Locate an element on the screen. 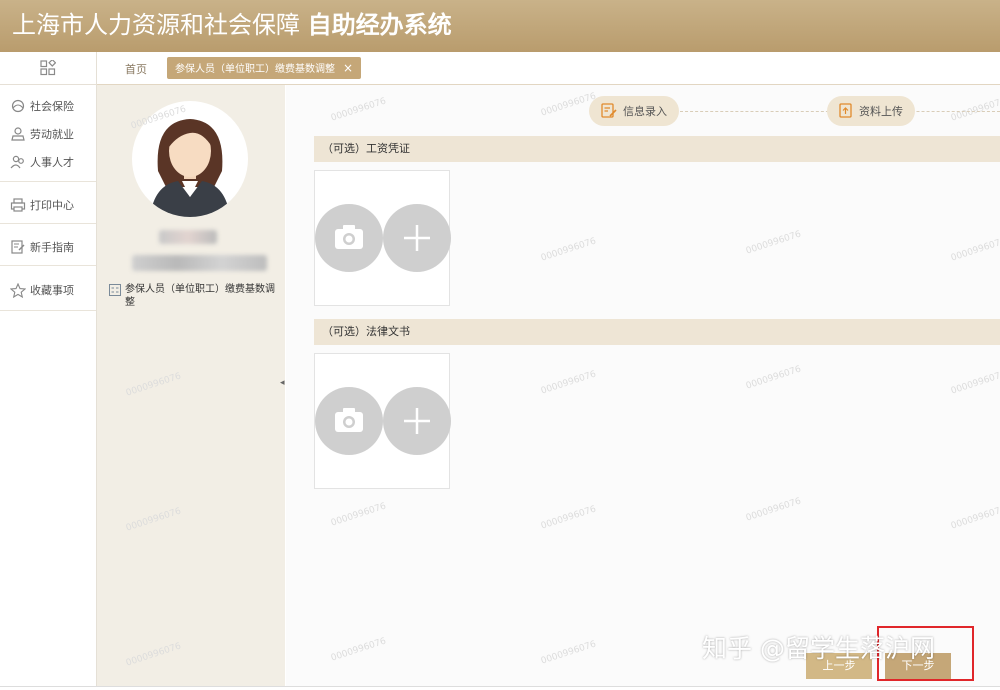 This screenshot has width=1000, height=690. tab-home: 首页 is located at coordinates (136, 69).